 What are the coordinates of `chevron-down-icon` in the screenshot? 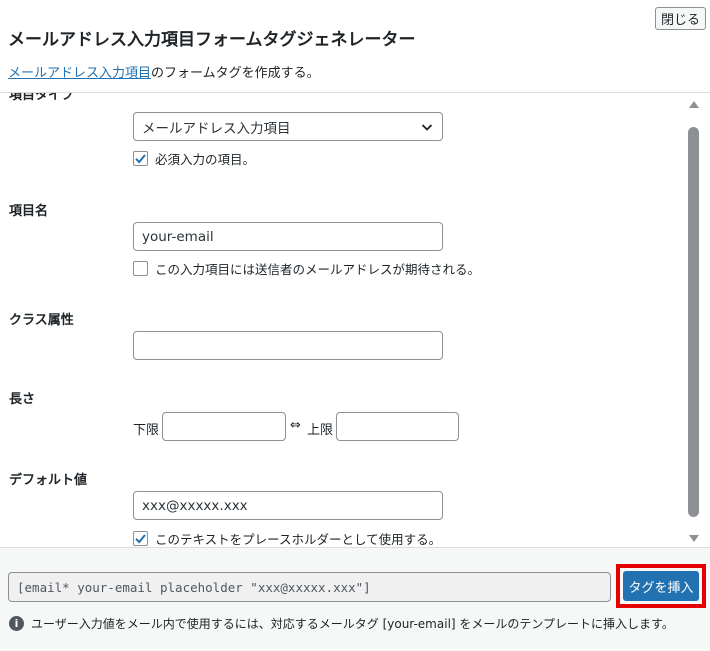 It's located at (427, 127).